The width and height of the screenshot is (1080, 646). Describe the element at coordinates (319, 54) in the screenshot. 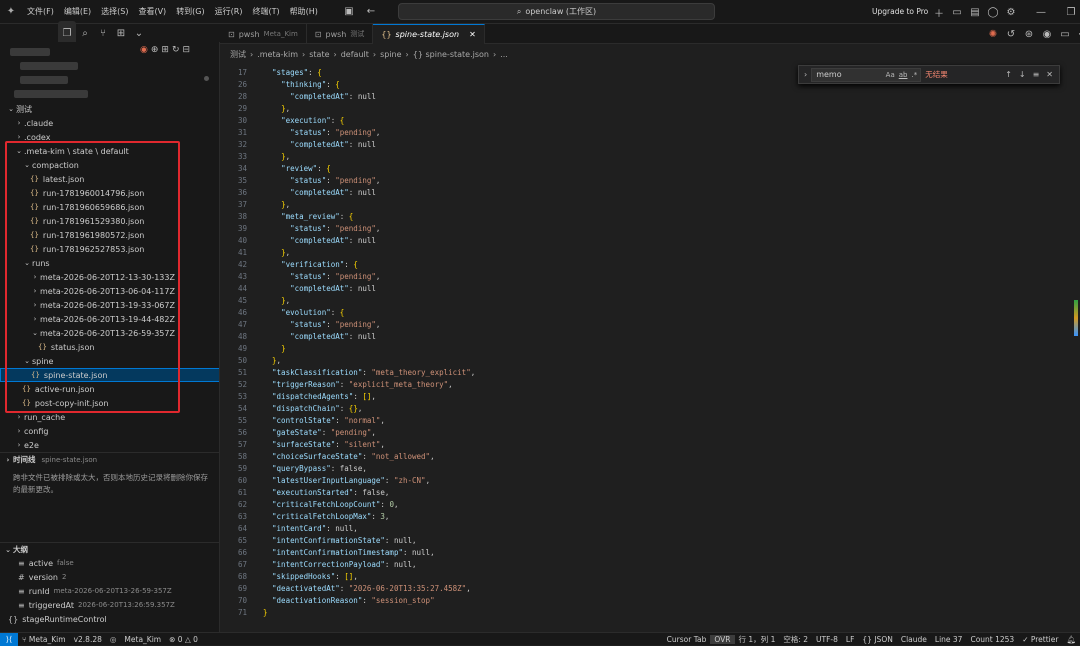

I see `breadcrumb-item: state` at that location.